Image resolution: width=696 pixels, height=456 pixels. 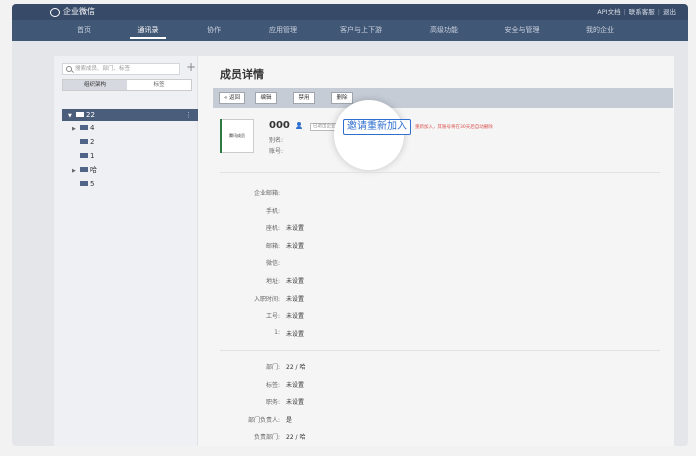 I want to click on nav-advanced: 高级功能, so click(x=444, y=30).